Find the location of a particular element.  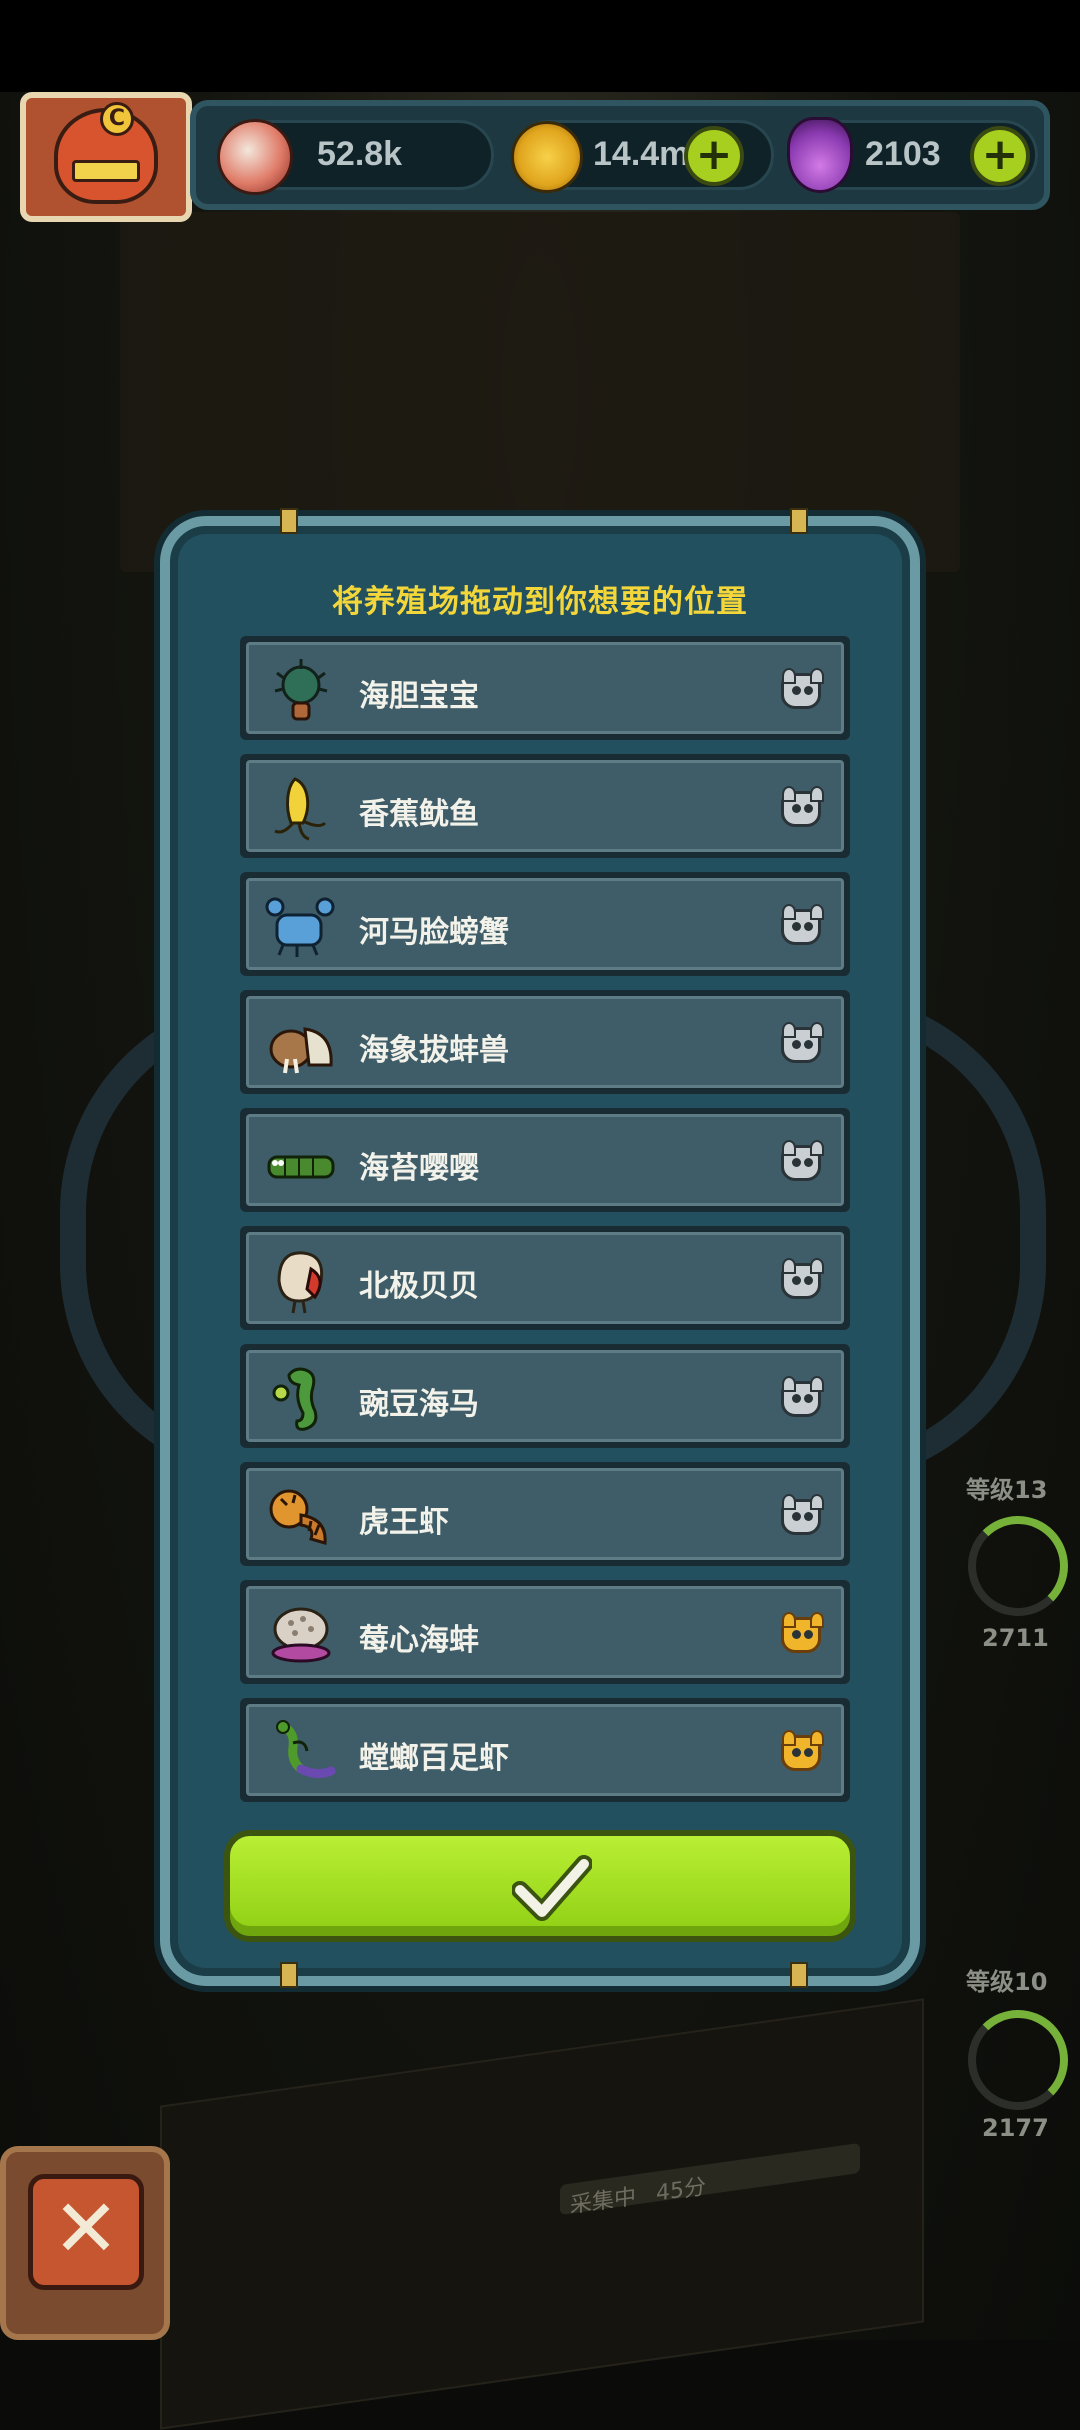

eyeball-icon is located at coordinates (255, 157).